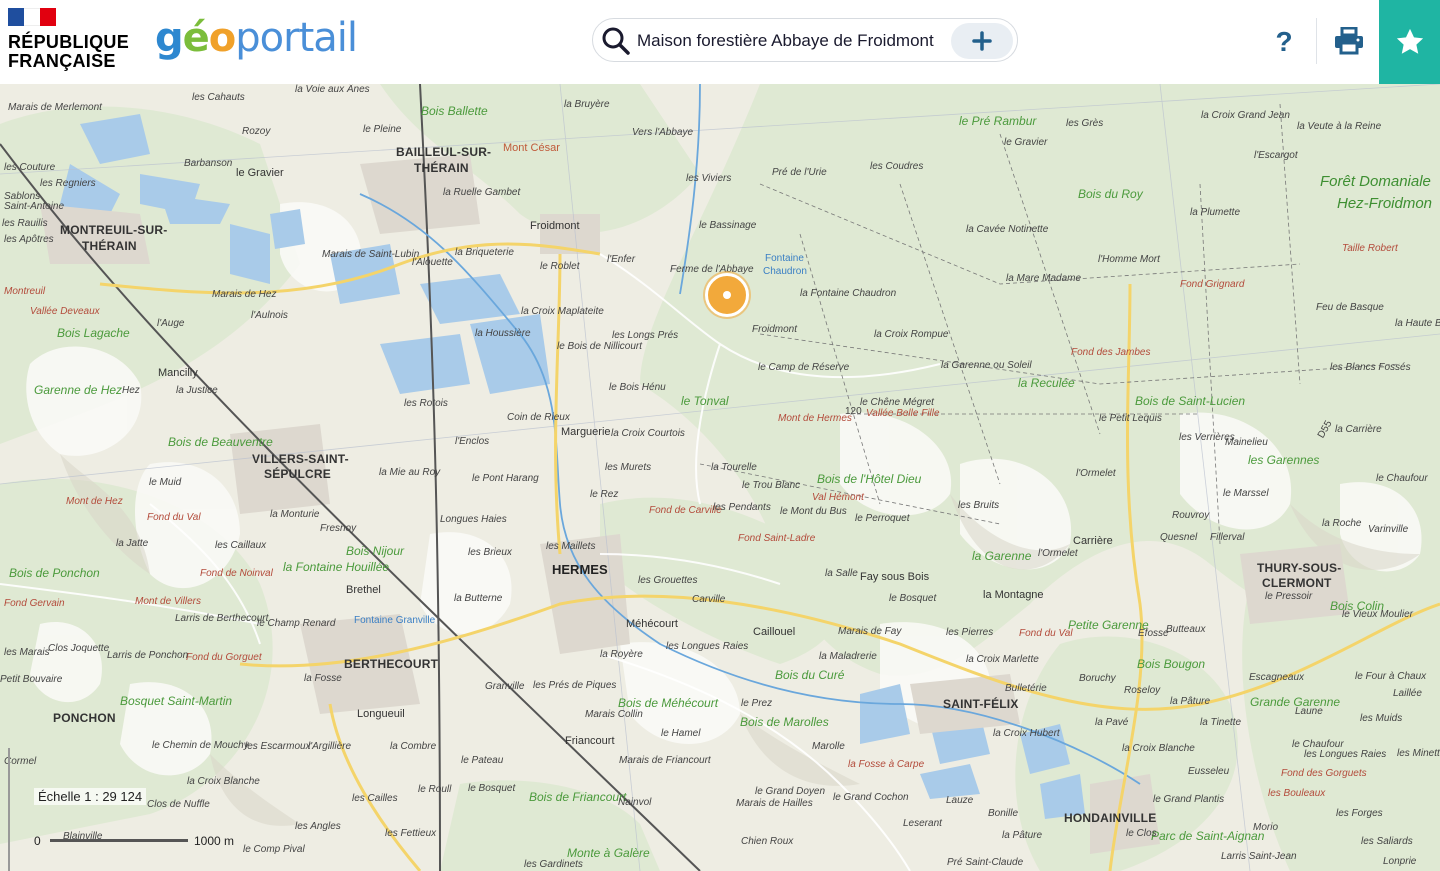 The height and width of the screenshot is (871, 1440). What do you see at coordinates (482, 192) in the screenshot?
I see `place-label: la Ruelle Gambet` at bounding box center [482, 192].